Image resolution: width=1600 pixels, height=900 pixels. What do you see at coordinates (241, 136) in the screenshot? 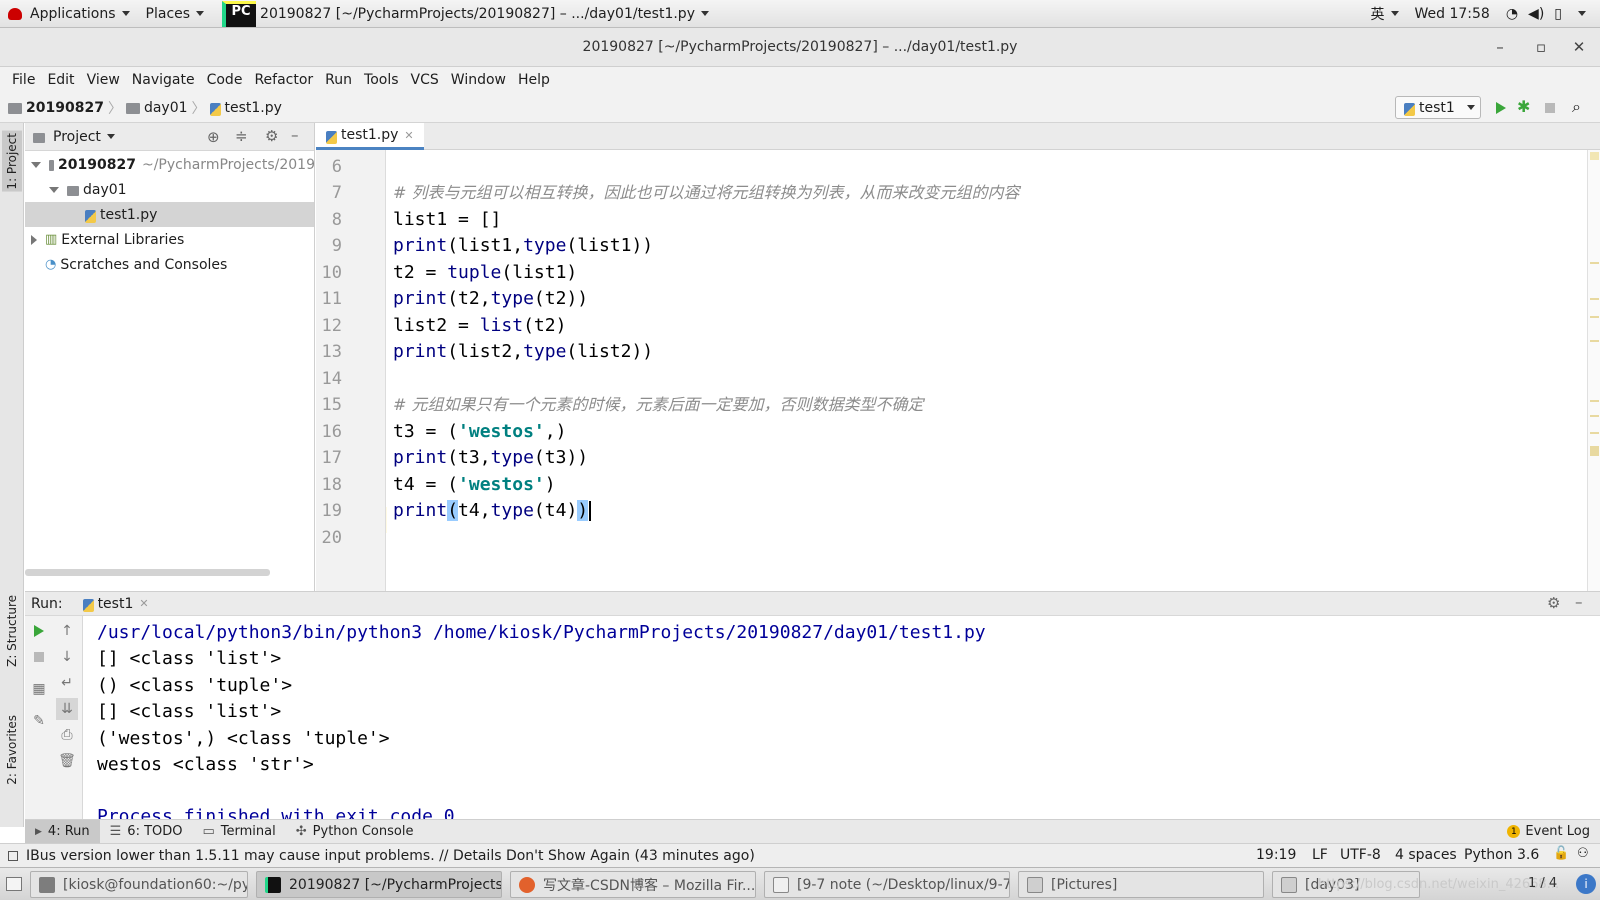
I see `collapse-all-icon: ≑` at bounding box center [241, 136].